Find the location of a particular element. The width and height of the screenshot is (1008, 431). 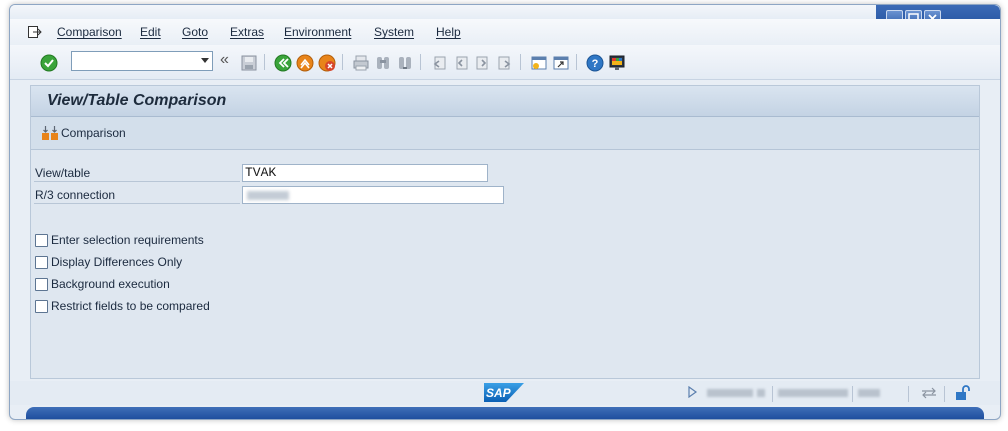

status-bar: SAP is located at coordinates (505, 393).